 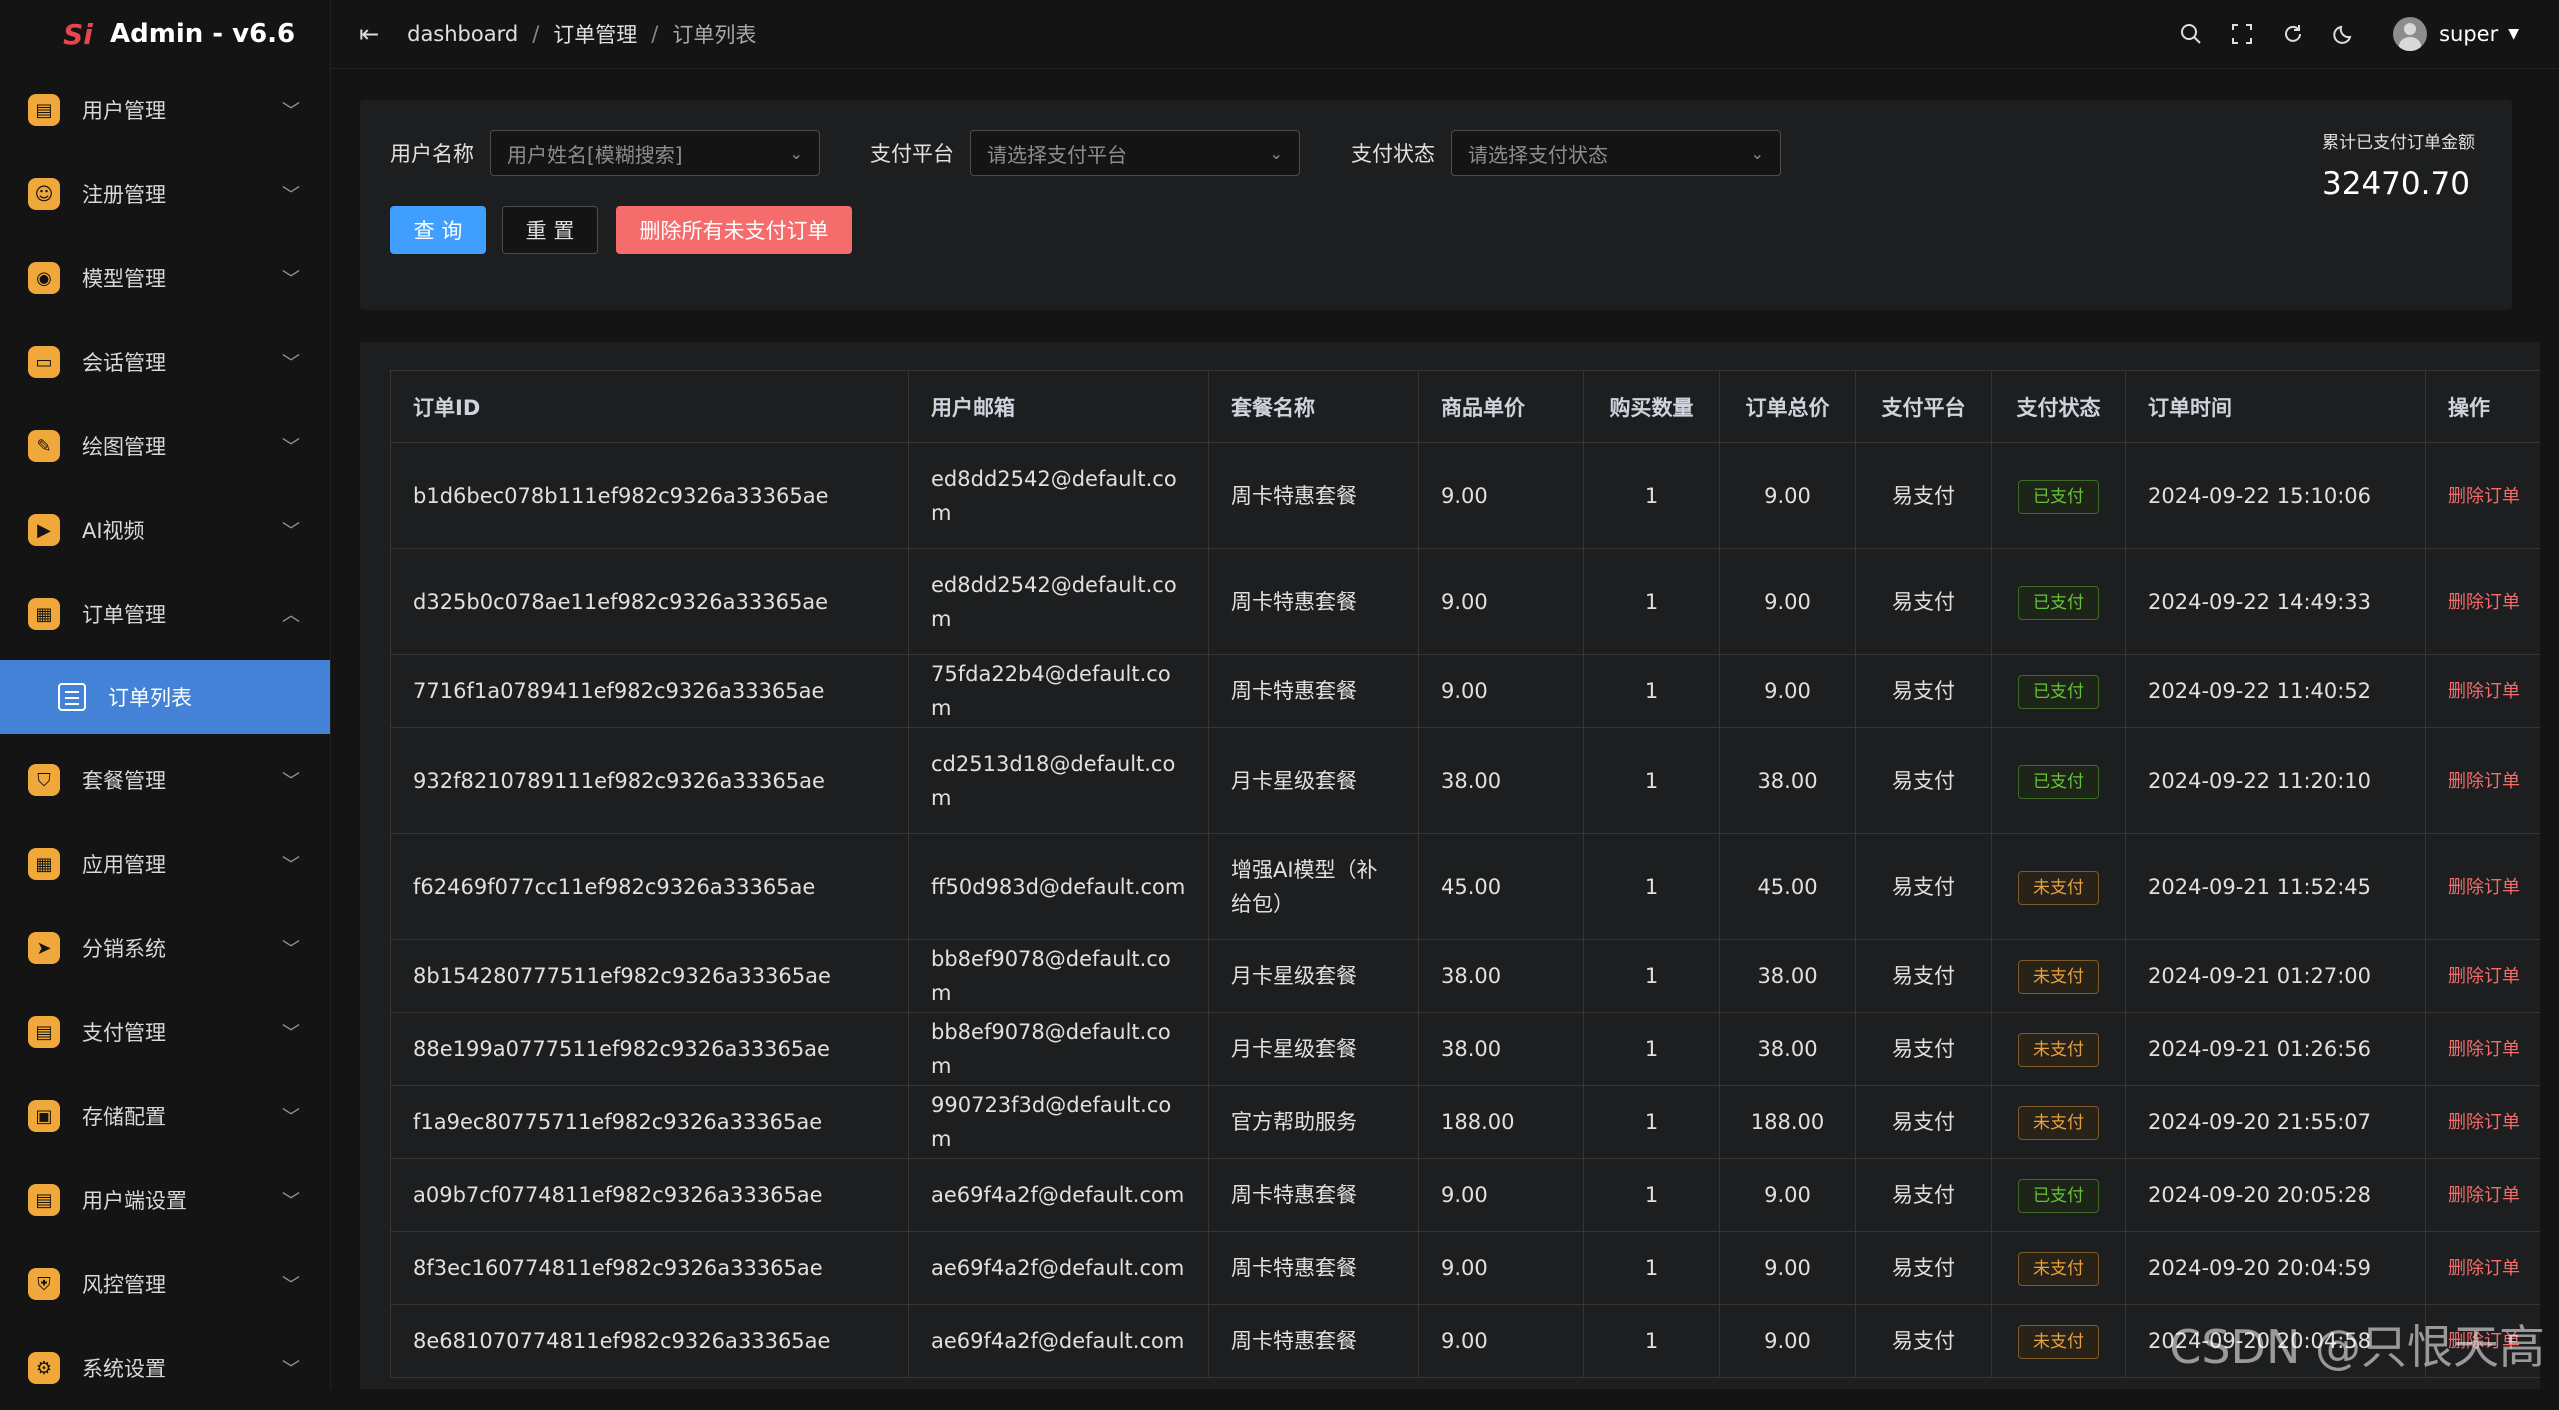 I want to click on sidebar-item-6: ▶ AI视频 ﹀, so click(x=165, y=530).